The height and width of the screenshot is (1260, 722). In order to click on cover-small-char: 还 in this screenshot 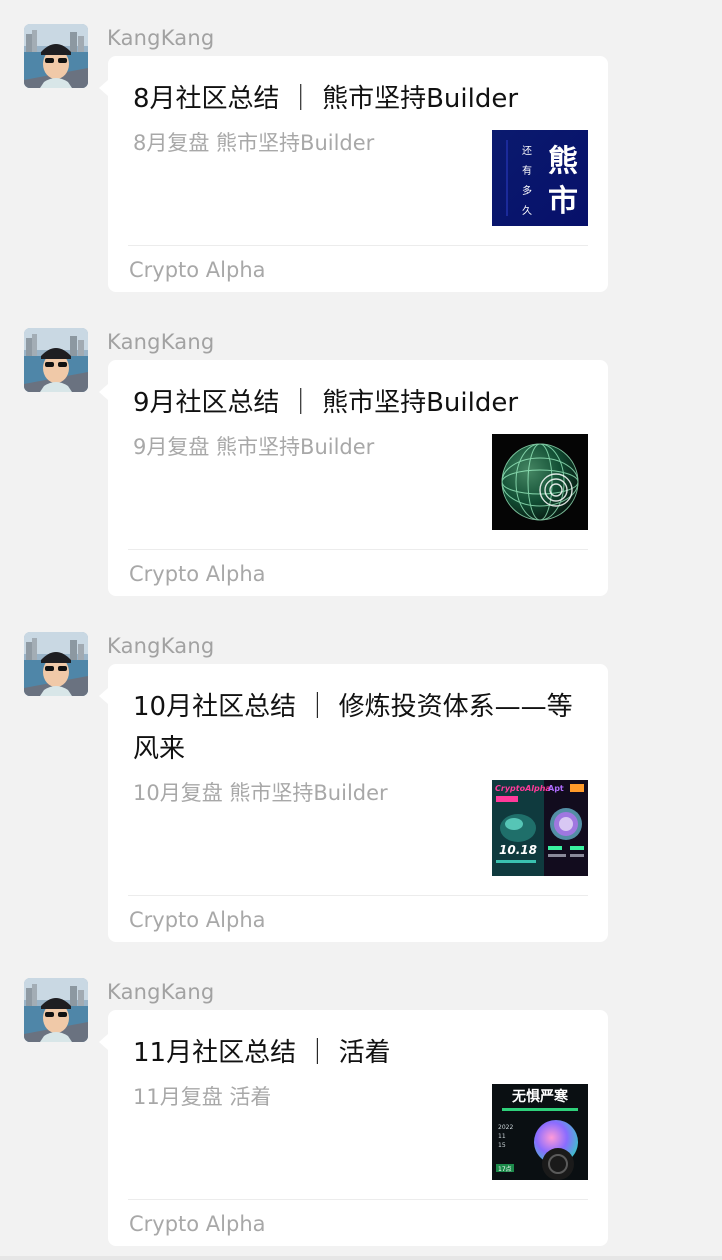, I will do `click(527, 151)`.